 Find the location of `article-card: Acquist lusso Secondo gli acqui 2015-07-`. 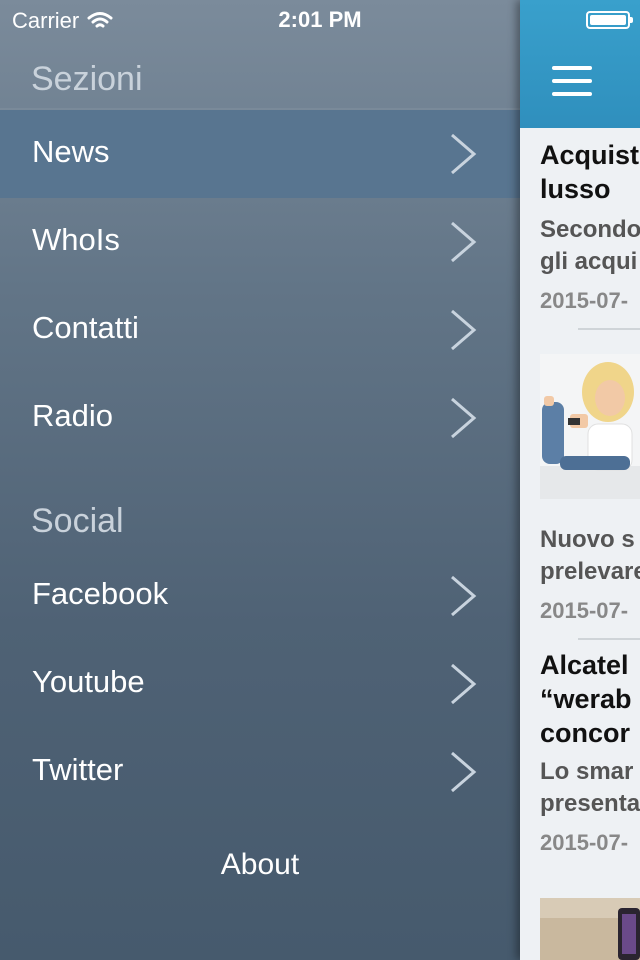

article-card: Acquist lusso Secondo gli acqui 2015-07- is located at coordinates (590, 226).